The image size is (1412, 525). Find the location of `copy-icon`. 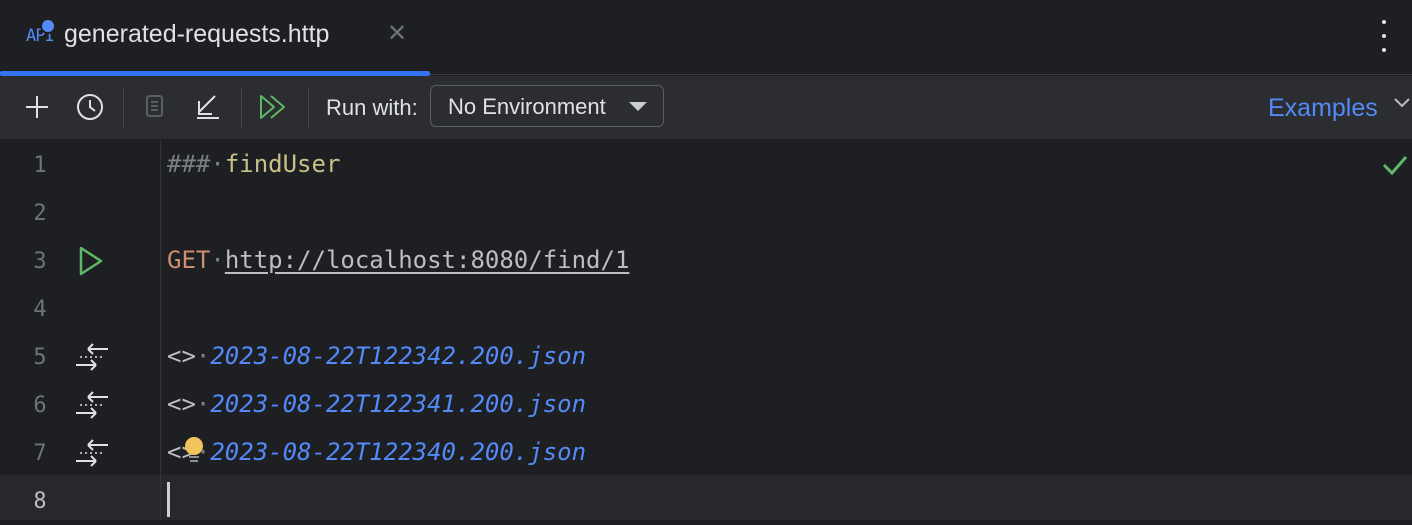

copy-icon is located at coordinates (154, 106).